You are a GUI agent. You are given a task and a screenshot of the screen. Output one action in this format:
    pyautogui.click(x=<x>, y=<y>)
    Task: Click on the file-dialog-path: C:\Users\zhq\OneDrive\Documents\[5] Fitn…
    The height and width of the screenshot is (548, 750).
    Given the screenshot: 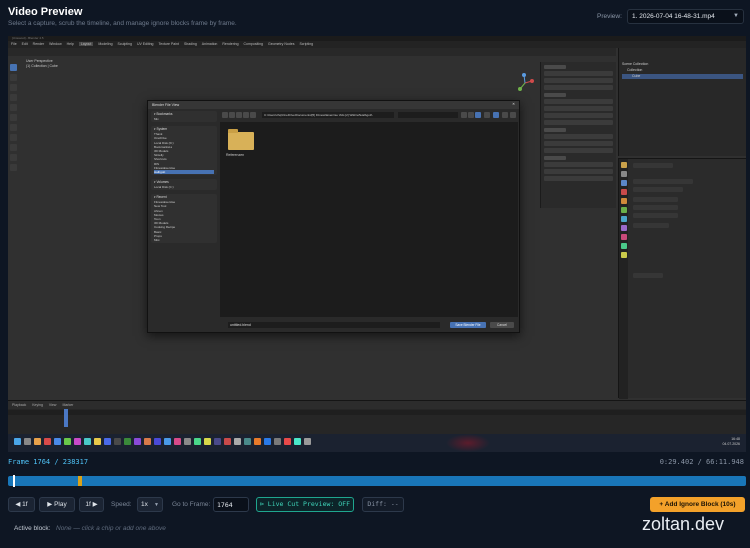 What is the action you would take?
    pyautogui.click(x=328, y=115)
    